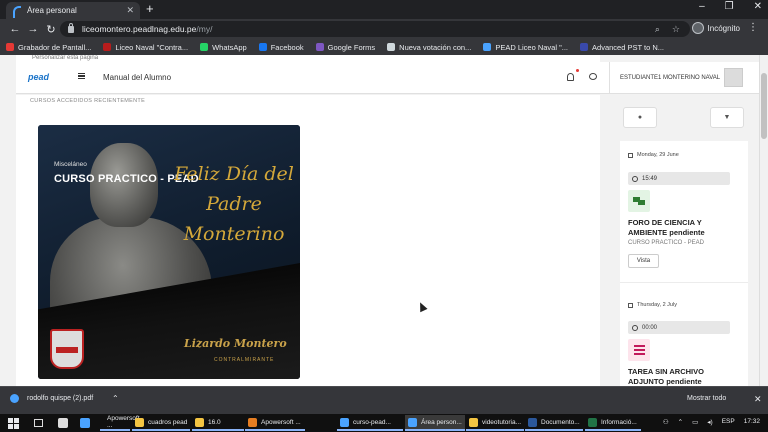 This screenshot has width=768, height=432. I want to click on chat-icon, so click(593, 76).